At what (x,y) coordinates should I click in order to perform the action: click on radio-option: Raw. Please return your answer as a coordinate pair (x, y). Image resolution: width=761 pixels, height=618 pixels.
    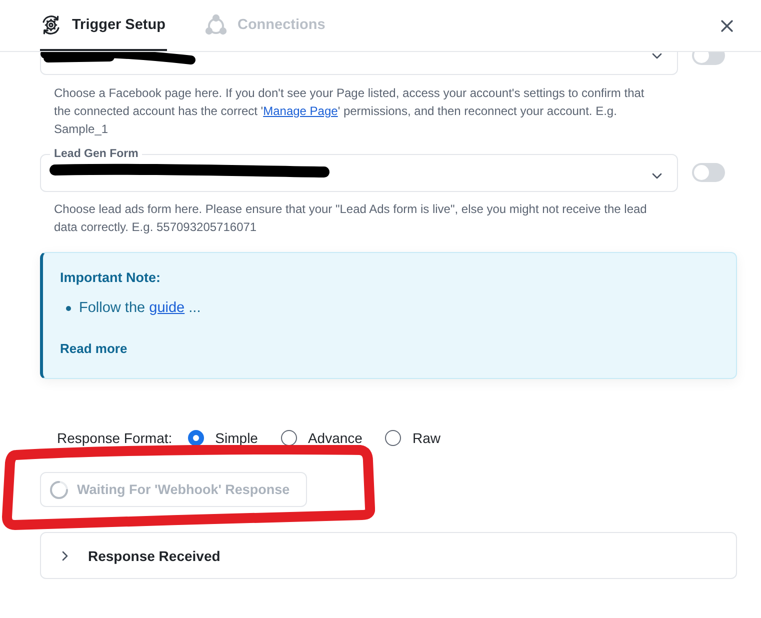
    Looking at the image, I should click on (412, 438).